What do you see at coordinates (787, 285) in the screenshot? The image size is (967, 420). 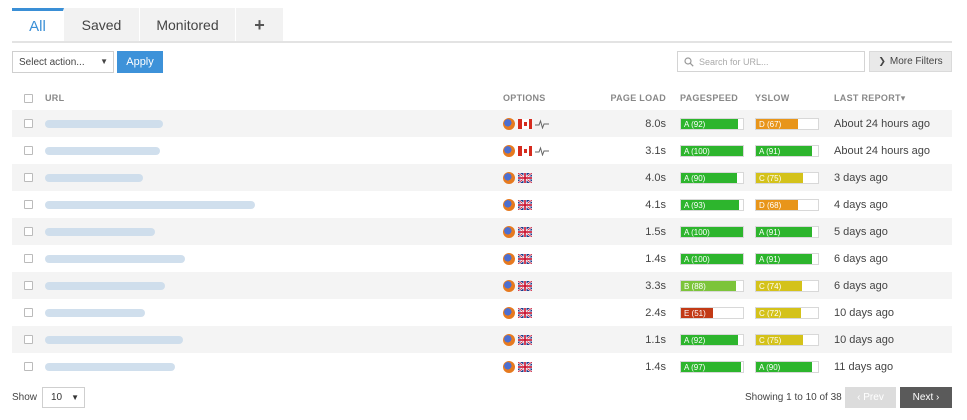 I see `yslow-grade-bar: C (74)` at bounding box center [787, 285].